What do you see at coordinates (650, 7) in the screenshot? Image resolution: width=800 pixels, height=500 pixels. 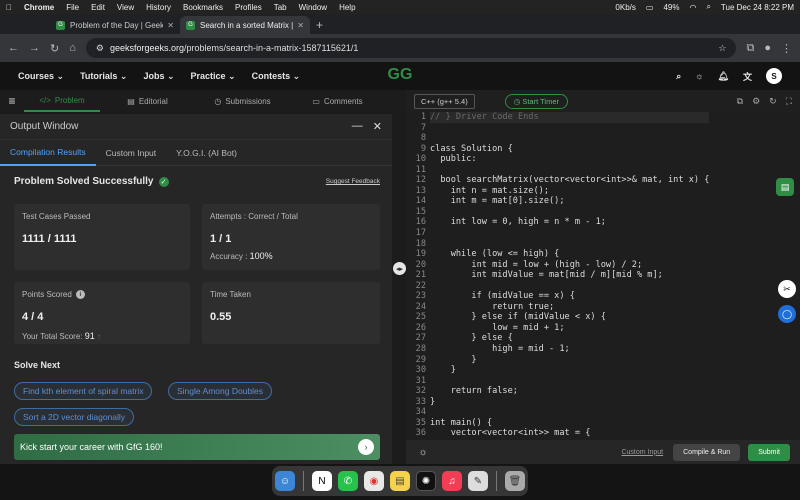 I see `battery-icon: ▭` at bounding box center [650, 7].